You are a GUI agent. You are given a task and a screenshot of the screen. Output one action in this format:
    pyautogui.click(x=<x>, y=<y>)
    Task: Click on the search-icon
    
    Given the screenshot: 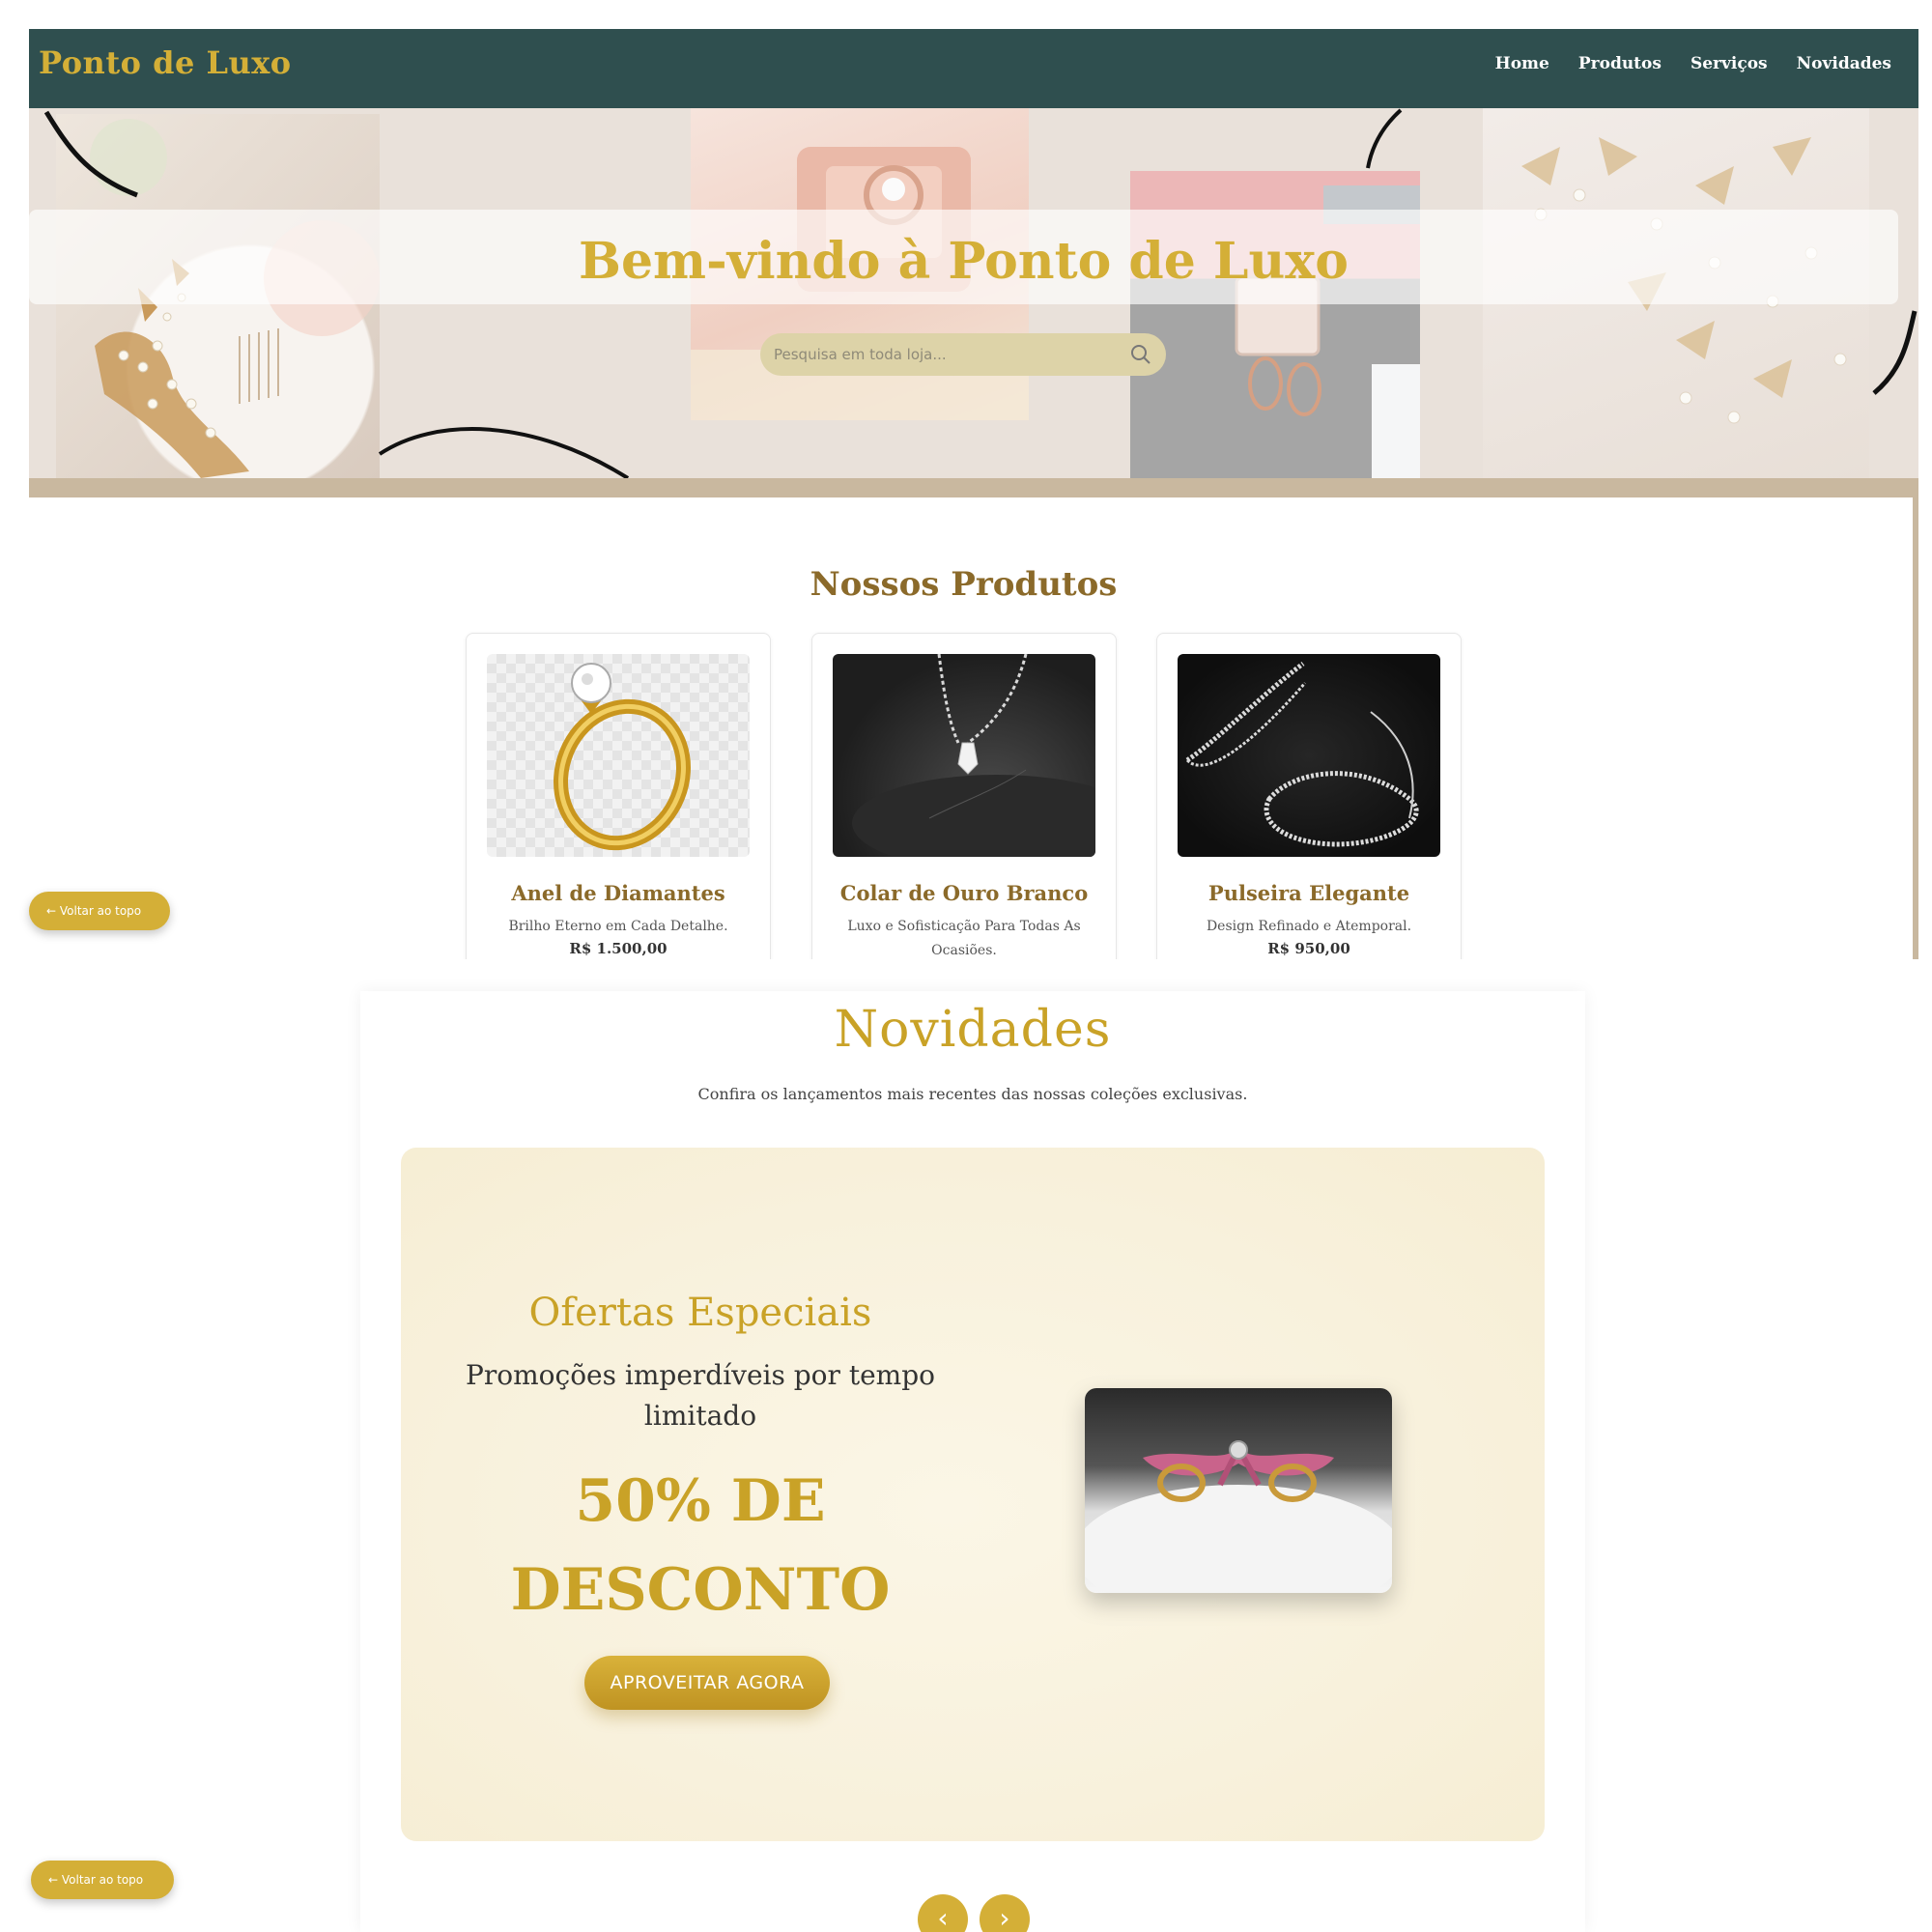 What is the action you would take?
    pyautogui.click(x=1140, y=354)
    